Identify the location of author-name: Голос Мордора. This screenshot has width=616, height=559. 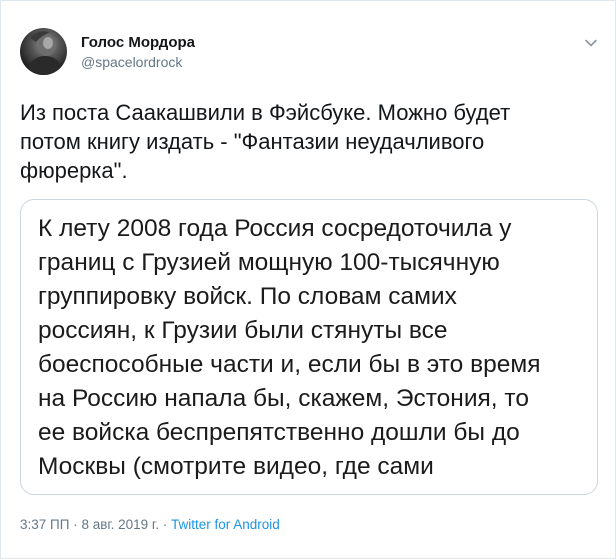
(138, 42).